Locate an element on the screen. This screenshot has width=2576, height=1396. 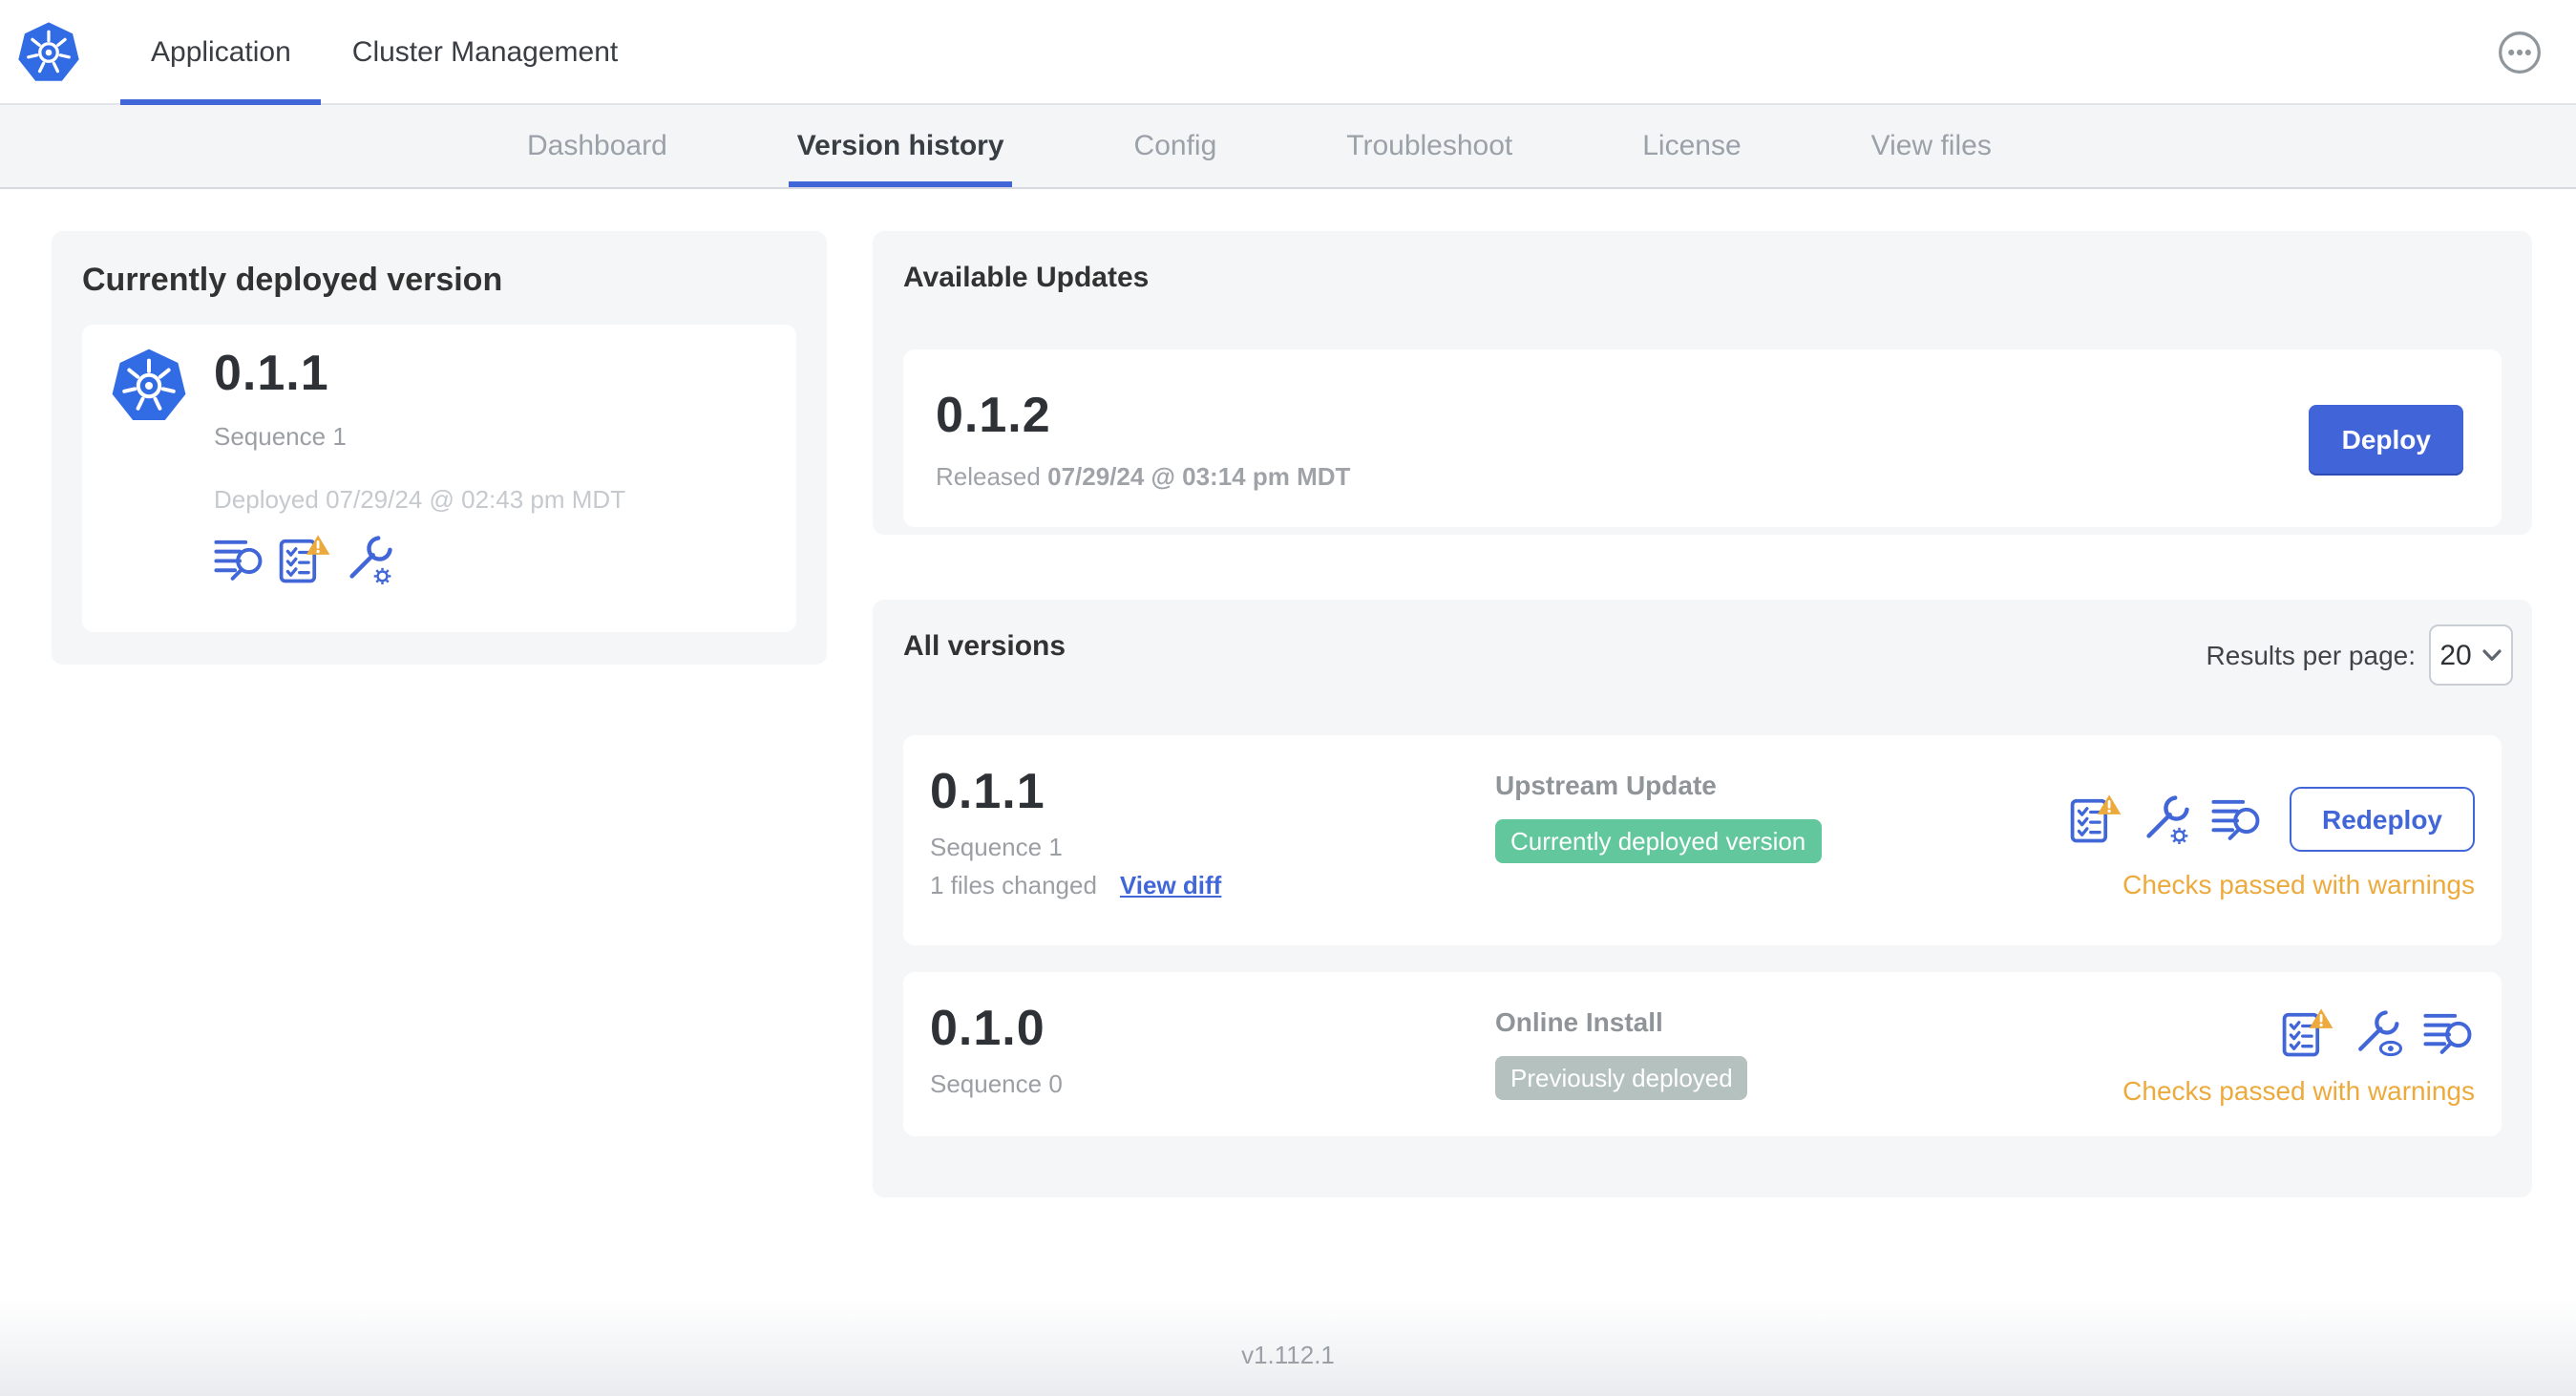
row-action-icons: Redeploy is located at coordinates (2272, 818).